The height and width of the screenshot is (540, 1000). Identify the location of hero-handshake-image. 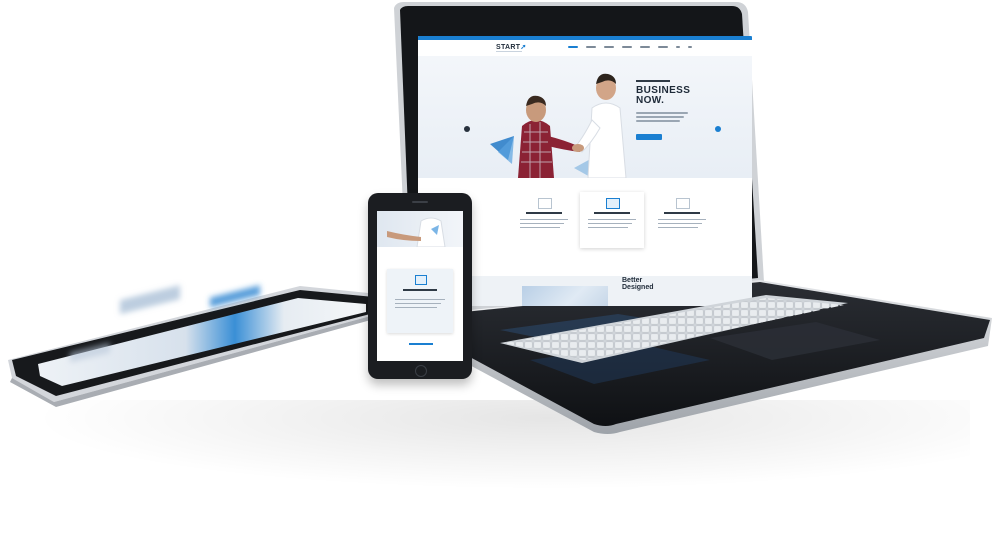
(558, 125).